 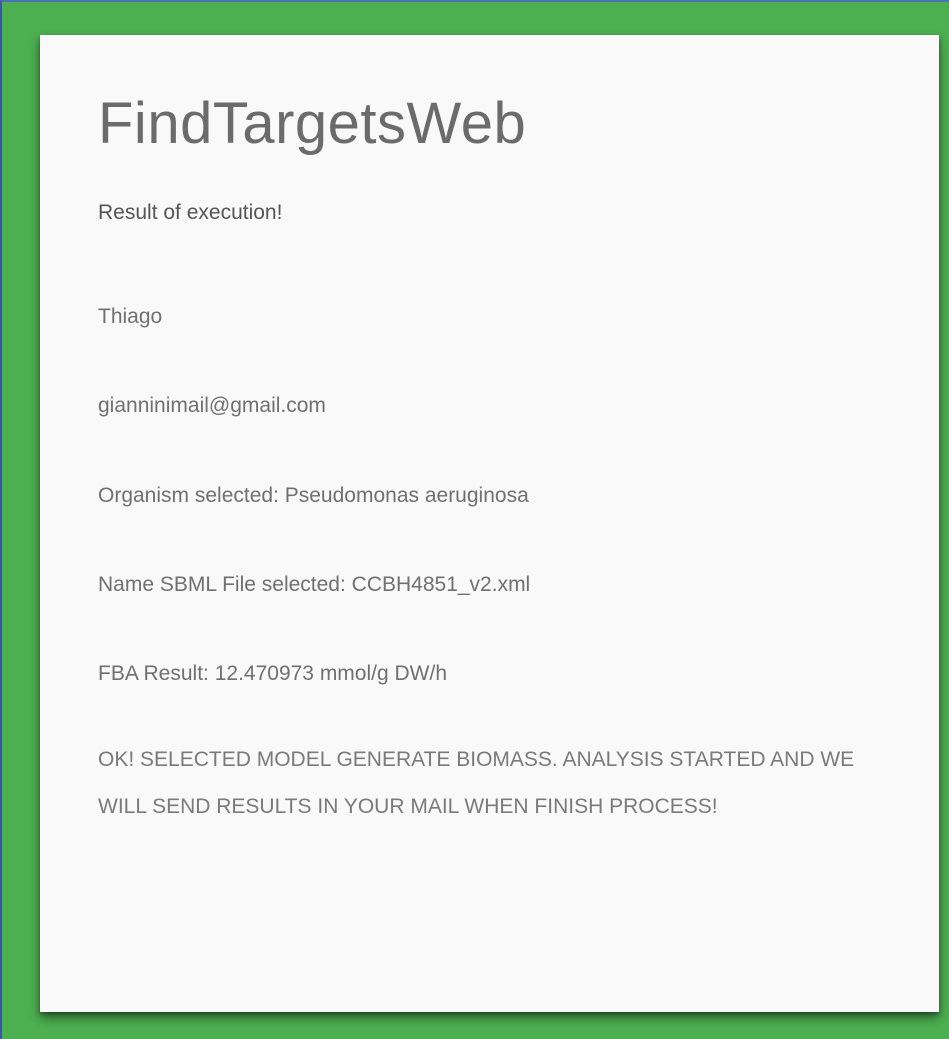 What do you see at coordinates (272, 673) in the screenshot?
I see `fba-result: FBA Result: 12.470973 mmol/g DW/h` at bounding box center [272, 673].